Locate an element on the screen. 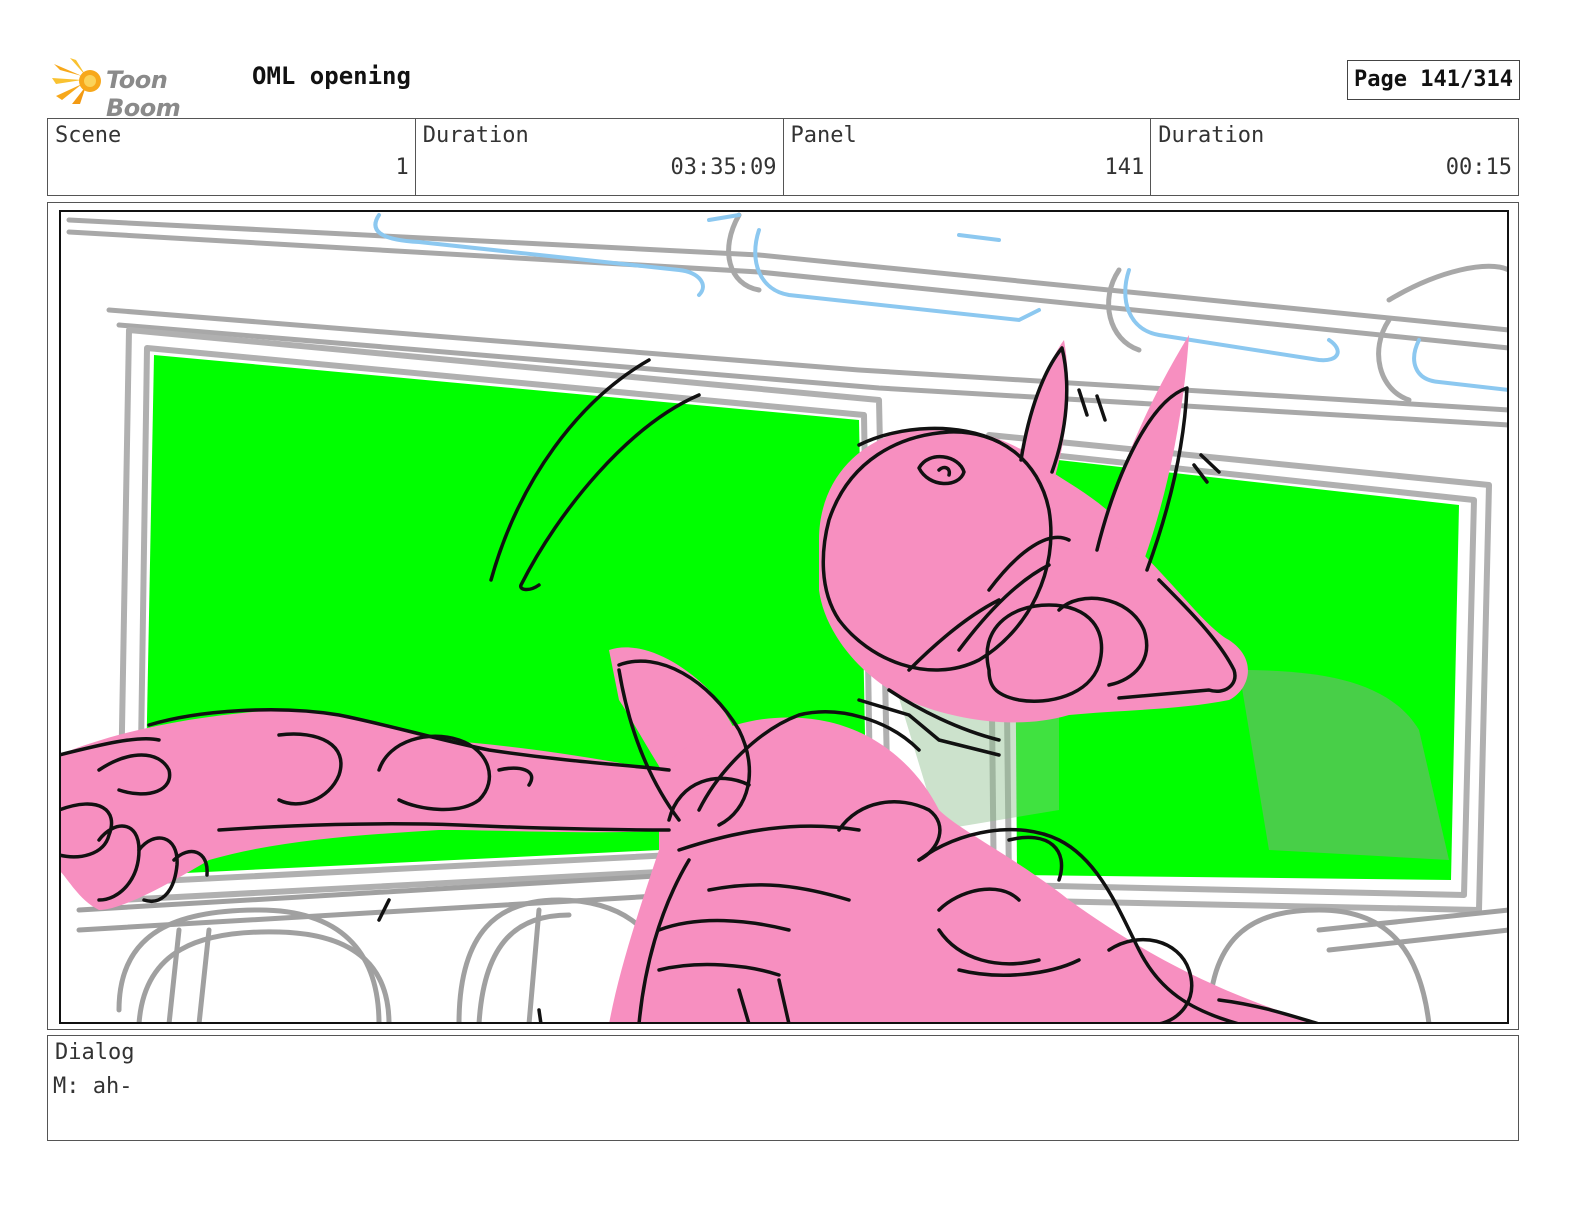 The width and height of the screenshot is (1584, 1224). project-title: OML opening is located at coordinates (331, 76).